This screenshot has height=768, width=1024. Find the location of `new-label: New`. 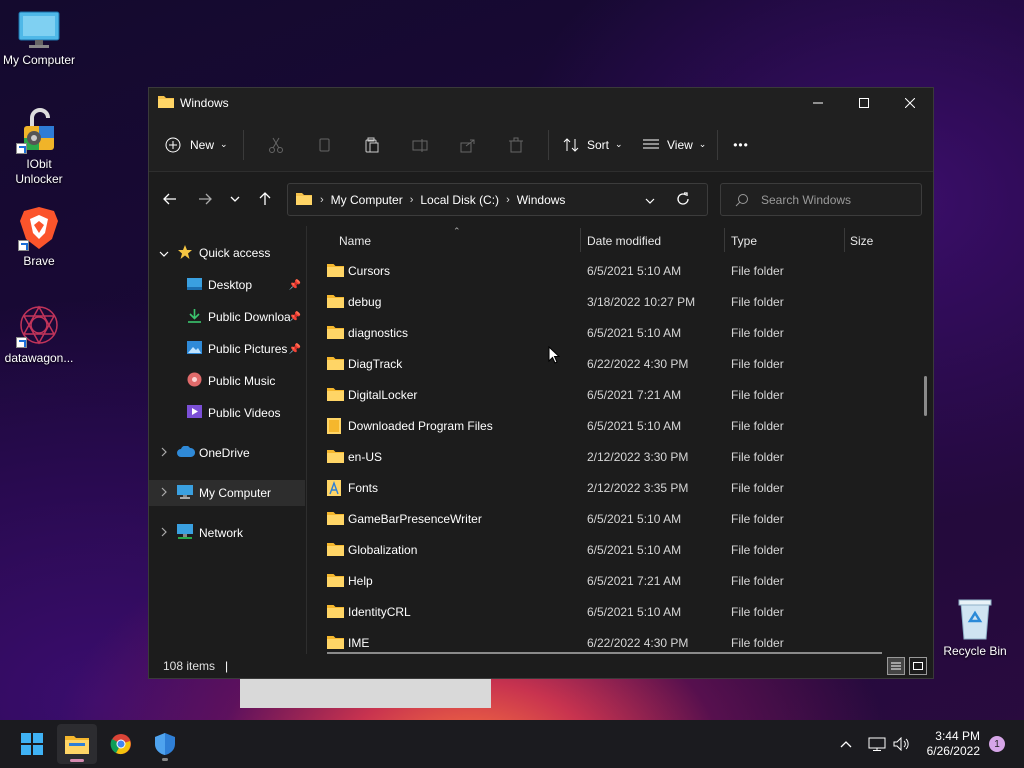

new-label: New is located at coordinates (202, 144).